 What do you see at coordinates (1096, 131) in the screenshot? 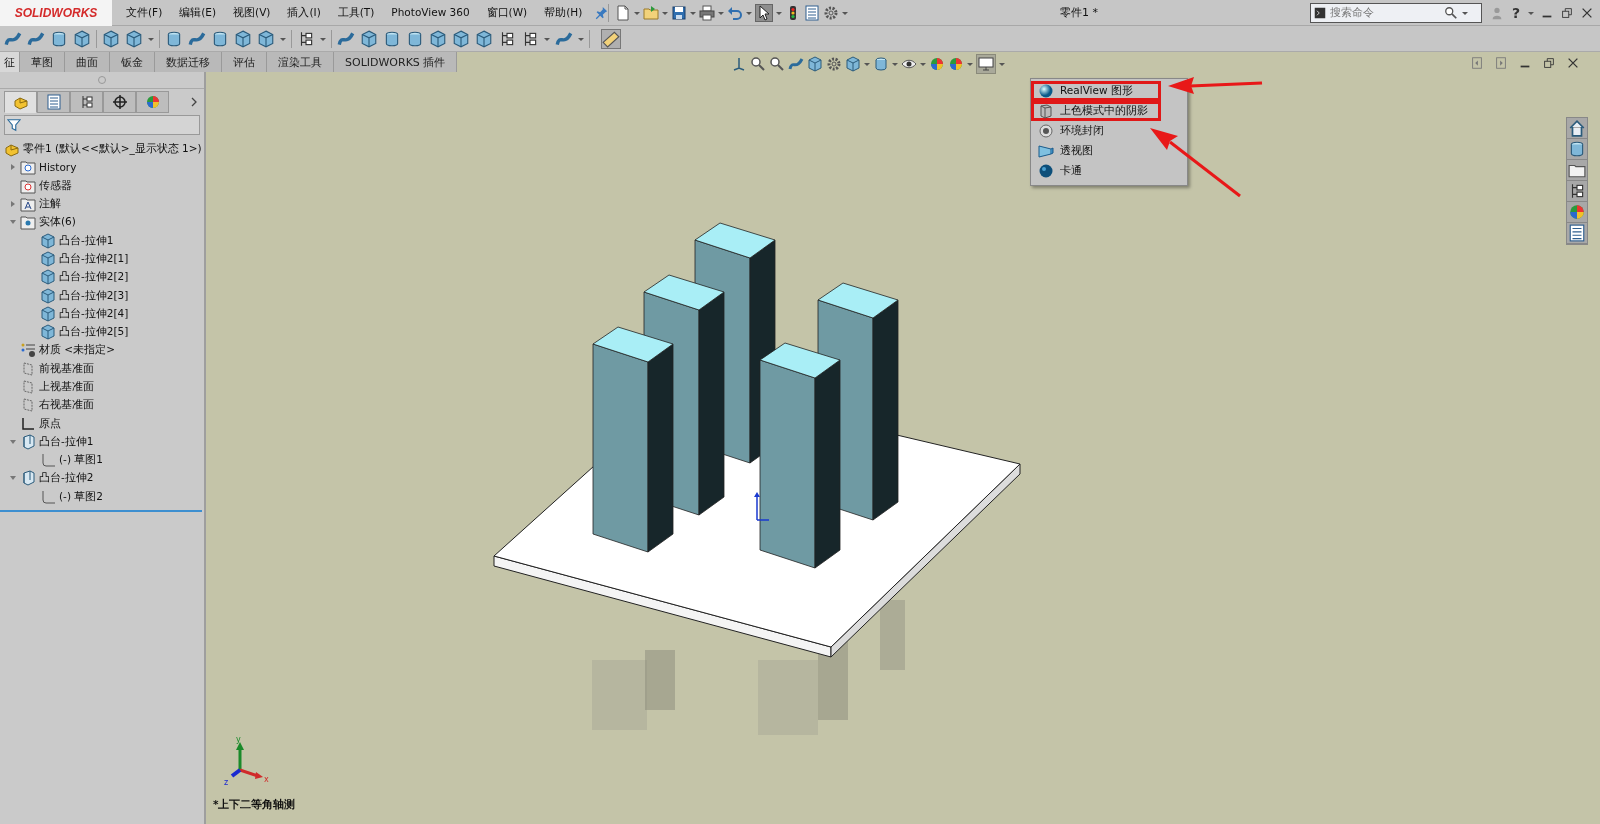
I see `menu-item: 环境封闭` at bounding box center [1096, 131].